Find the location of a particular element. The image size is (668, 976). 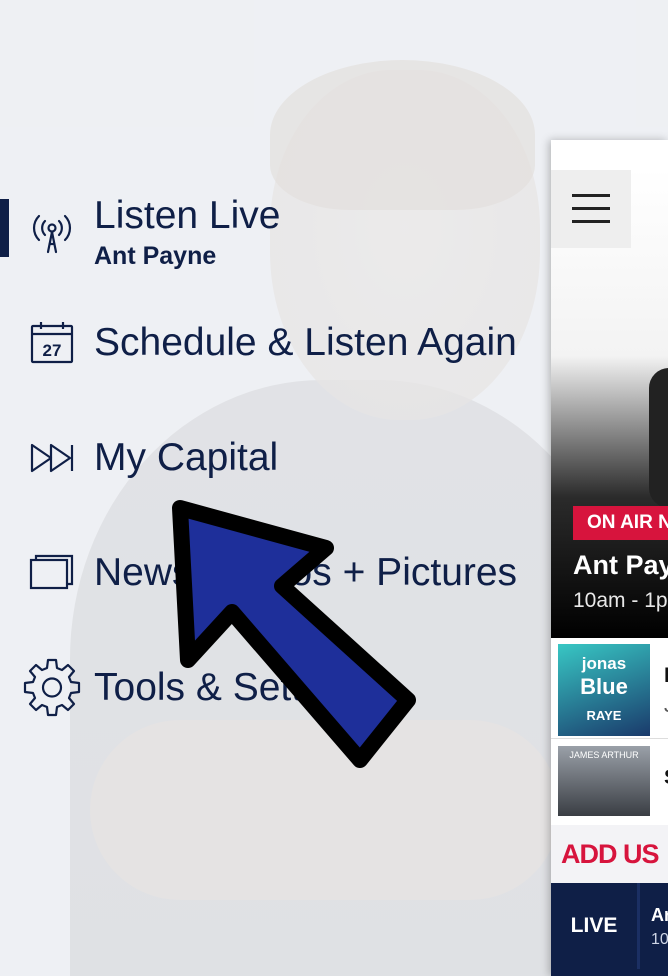

album-art: jonas Blue RAYE is located at coordinates (604, 690).